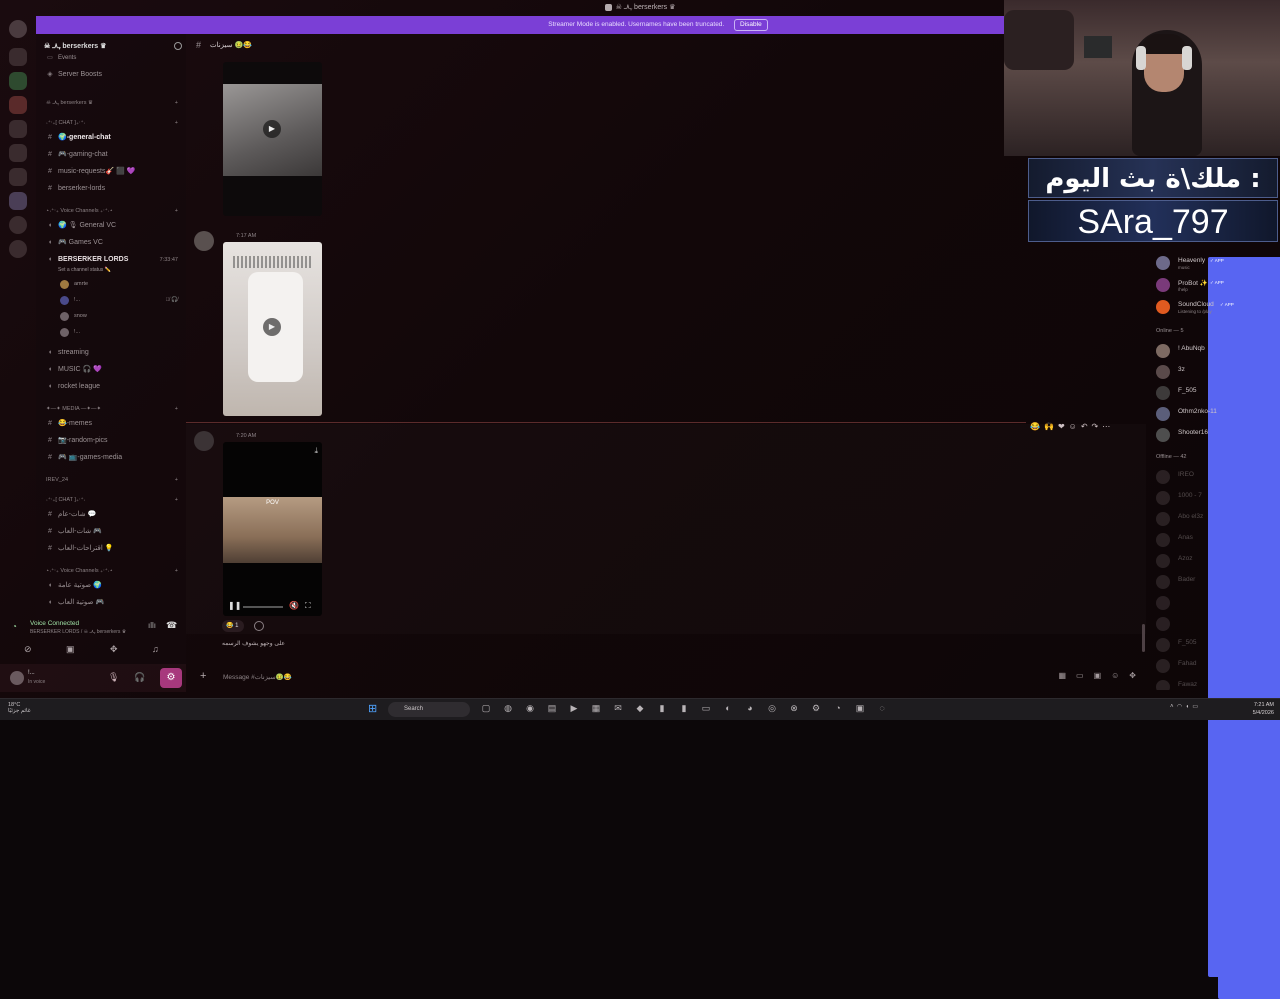 The image size is (1280, 999). I want to click on member-item: Heavenly ✓ APP music, so click(1218, 604).